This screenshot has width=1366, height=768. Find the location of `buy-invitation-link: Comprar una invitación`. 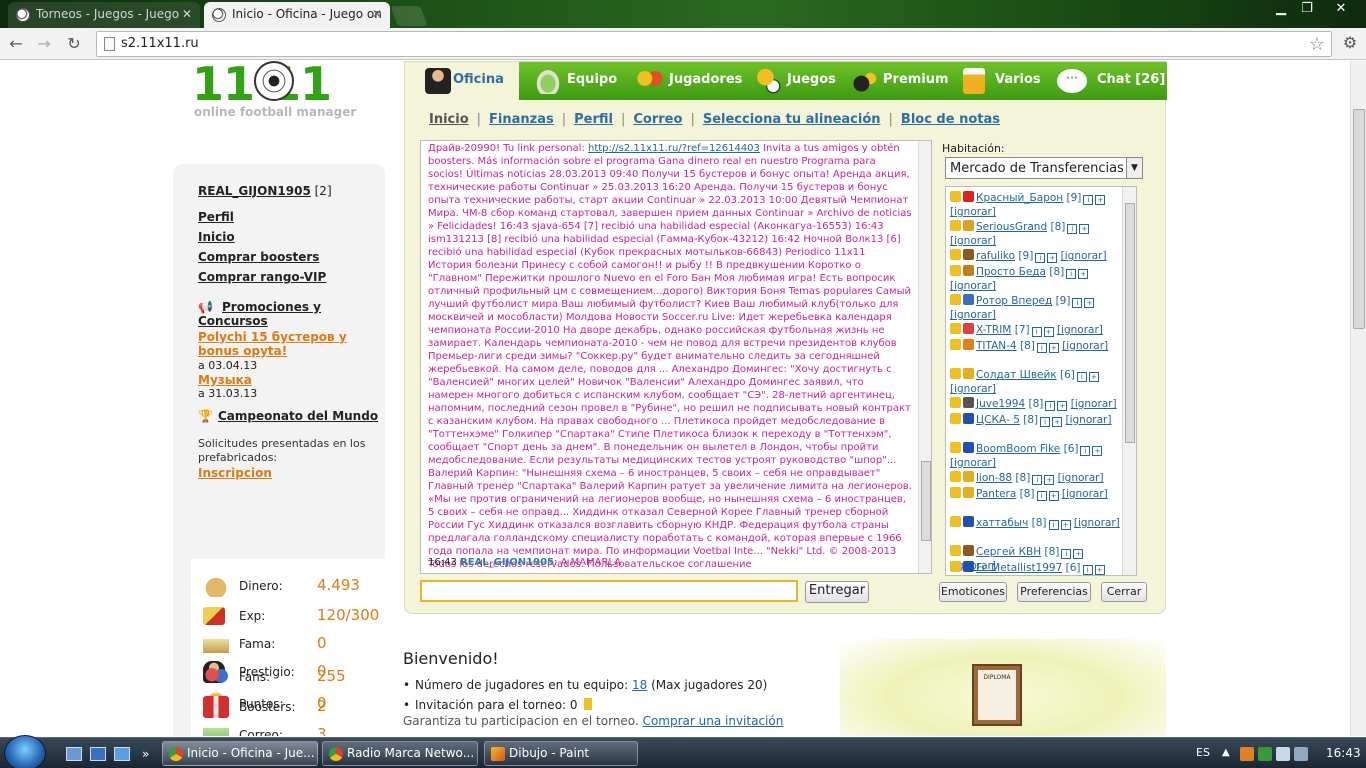

buy-invitation-link: Comprar una invitación is located at coordinates (713, 721).